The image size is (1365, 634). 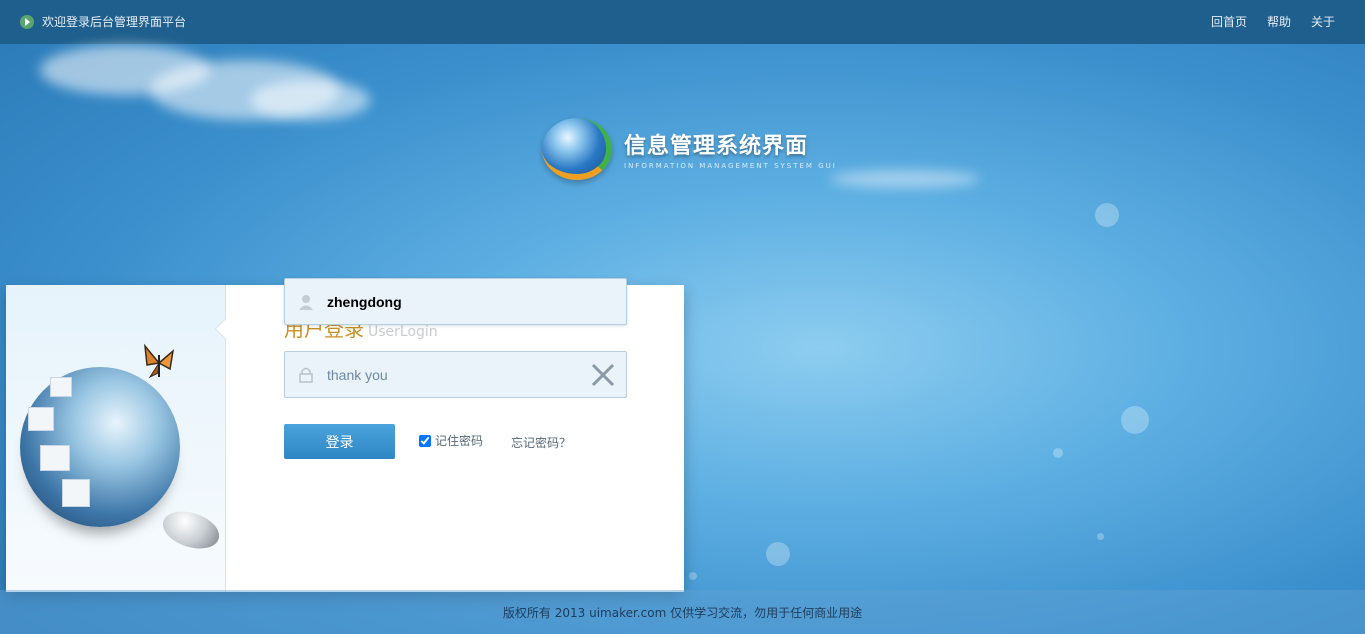 What do you see at coordinates (425, 440) in the screenshot?
I see `remember-checkbox` at bounding box center [425, 440].